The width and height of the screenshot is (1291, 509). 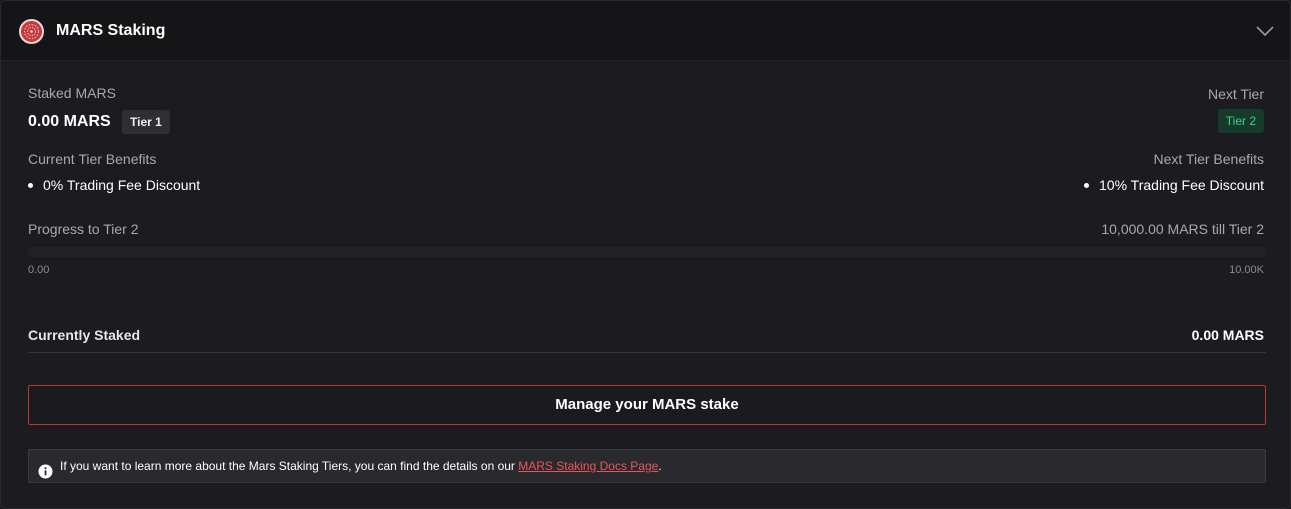 What do you see at coordinates (1235, 94) in the screenshot?
I see `next-tier-label: Next Tier` at bounding box center [1235, 94].